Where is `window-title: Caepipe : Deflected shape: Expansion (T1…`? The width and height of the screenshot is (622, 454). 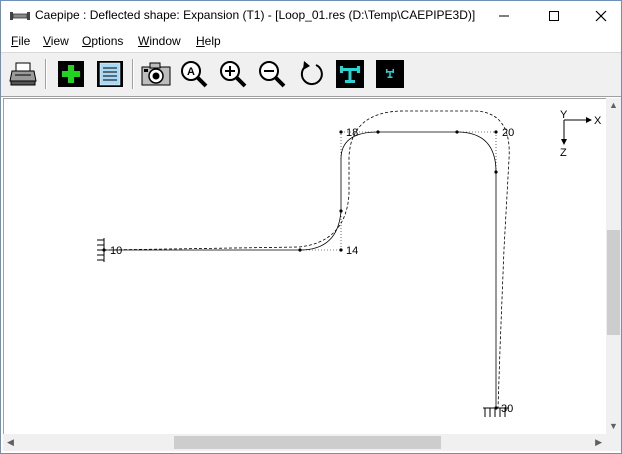 window-title: Caepipe : Deflected shape: Expansion (T1… is located at coordinates (255, 15).